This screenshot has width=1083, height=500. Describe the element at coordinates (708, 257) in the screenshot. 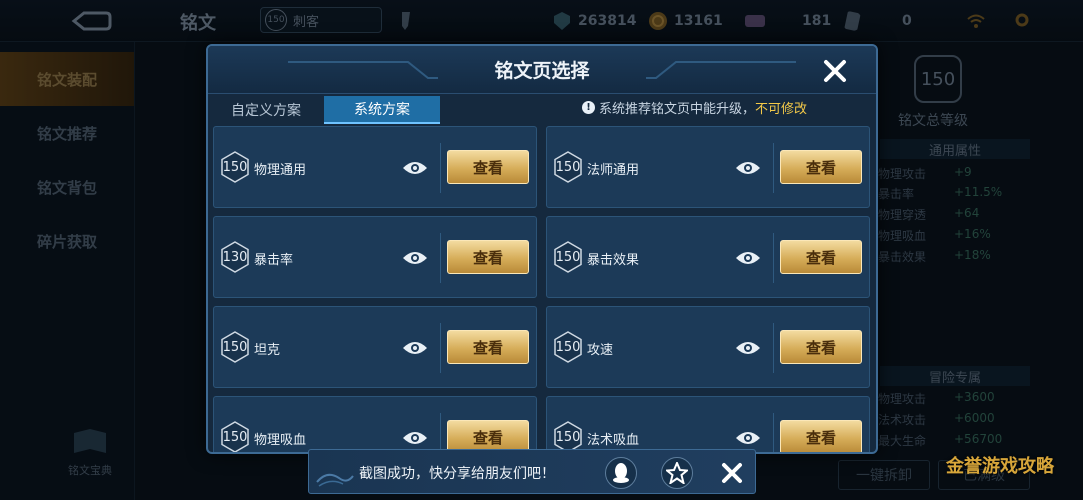

I see `scheme-card: 150 暴击效果 查看` at that location.